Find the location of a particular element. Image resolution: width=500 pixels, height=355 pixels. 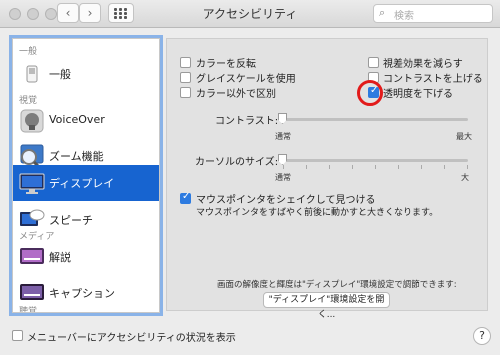

cursor-size-slider is located at coordinates (375, 160).